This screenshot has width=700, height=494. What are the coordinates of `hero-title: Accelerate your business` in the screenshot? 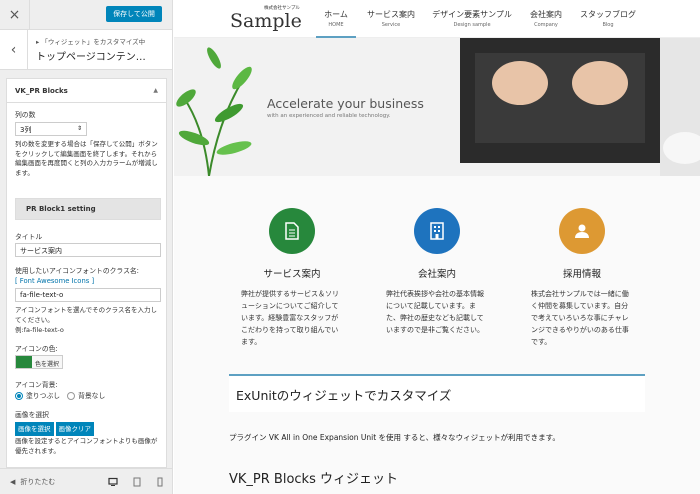 It's located at (345, 103).